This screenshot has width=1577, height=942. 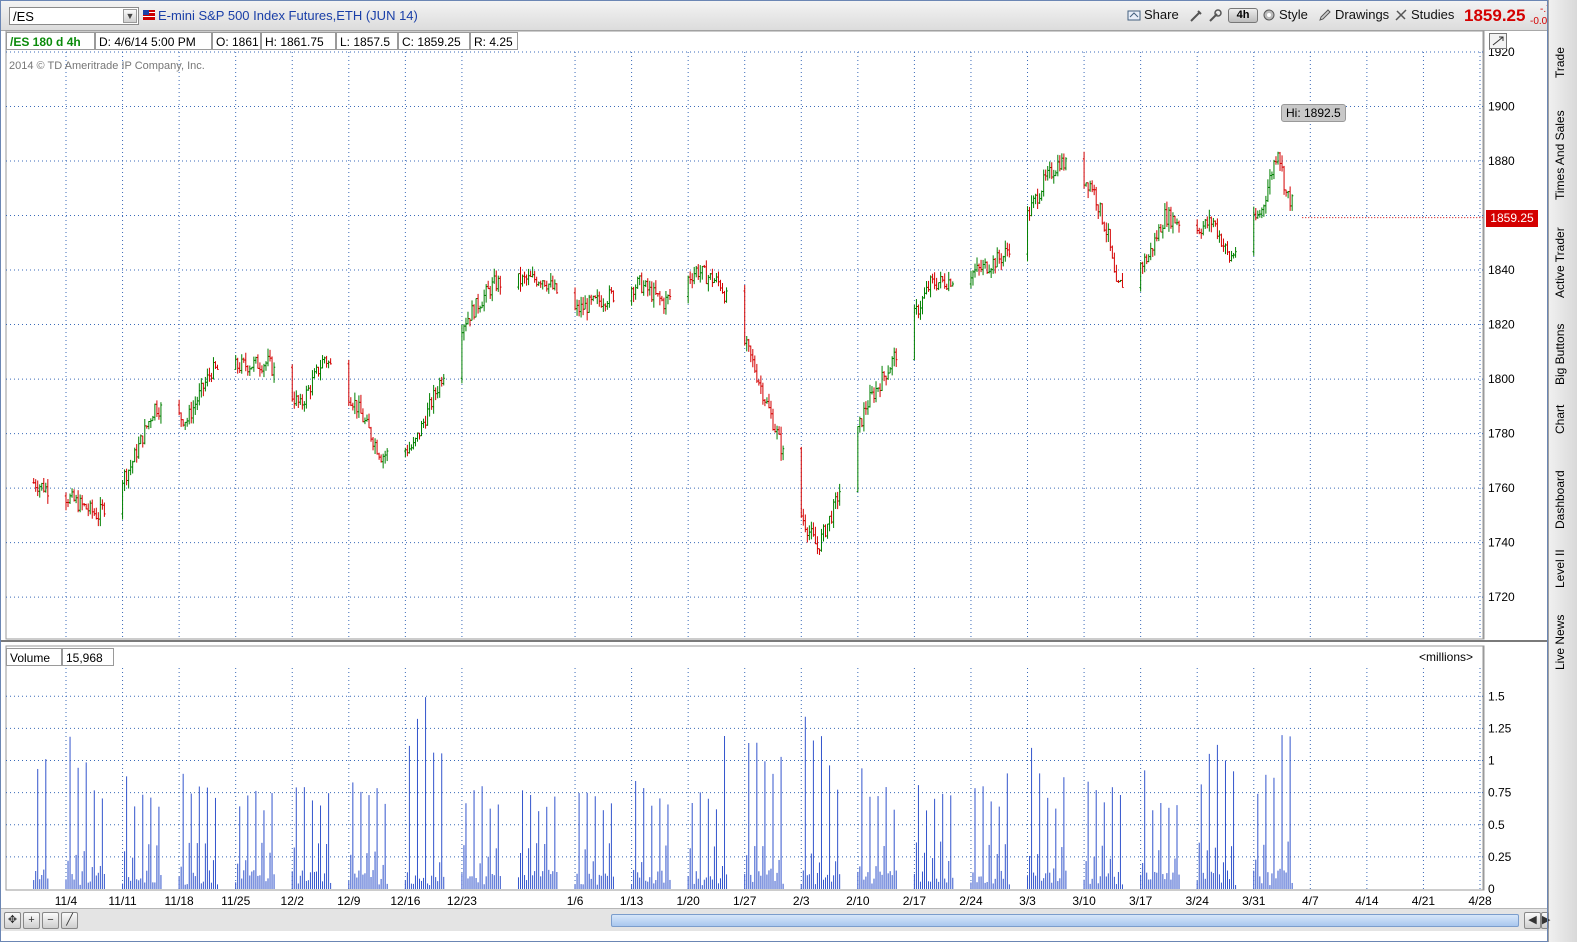 What do you see at coordinates (1065, 920) in the screenshot?
I see `scroll-thumb` at bounding box center [1065, 920].